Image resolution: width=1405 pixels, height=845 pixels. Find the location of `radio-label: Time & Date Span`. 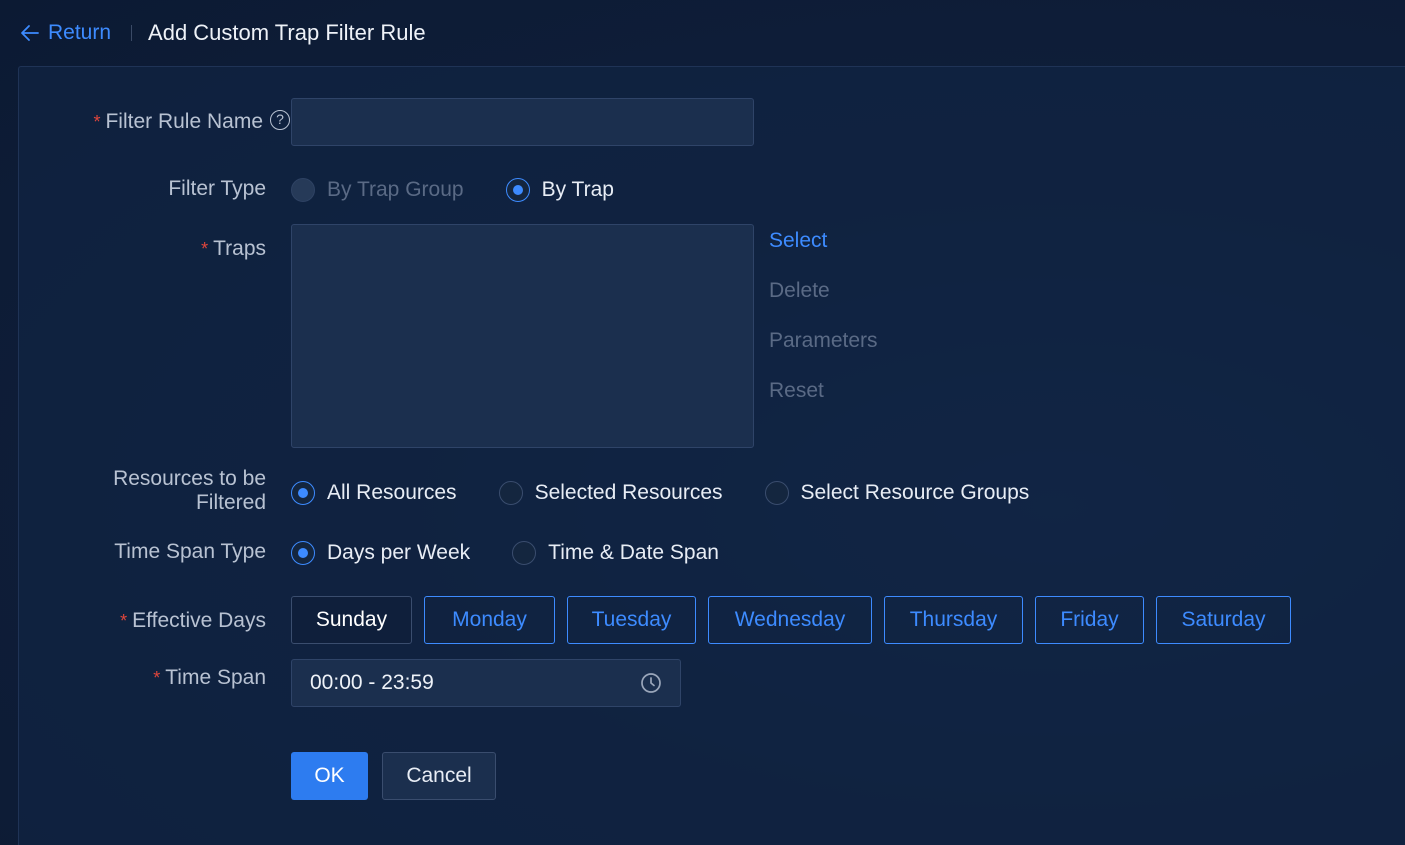

radio-label: Time & Date Span is located at coordinates (633, 552).